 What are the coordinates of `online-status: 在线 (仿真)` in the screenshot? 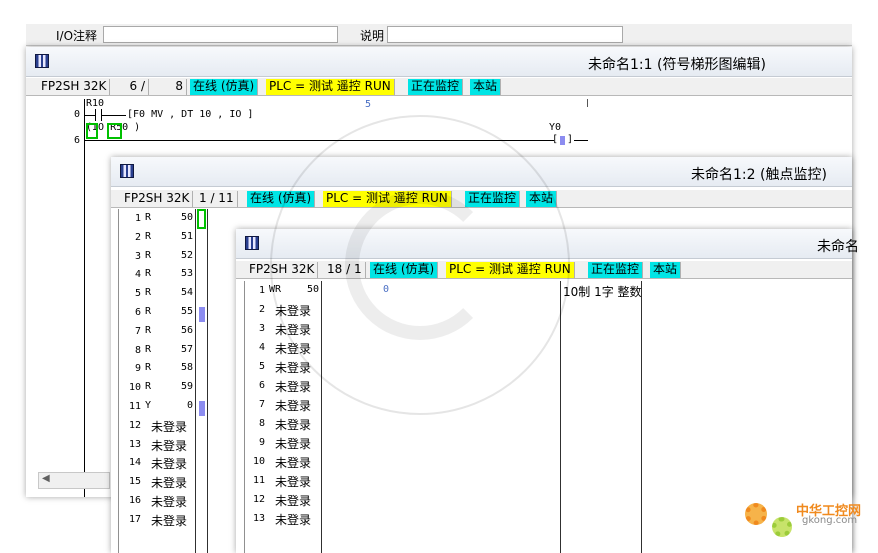 It's located at (404, 270).